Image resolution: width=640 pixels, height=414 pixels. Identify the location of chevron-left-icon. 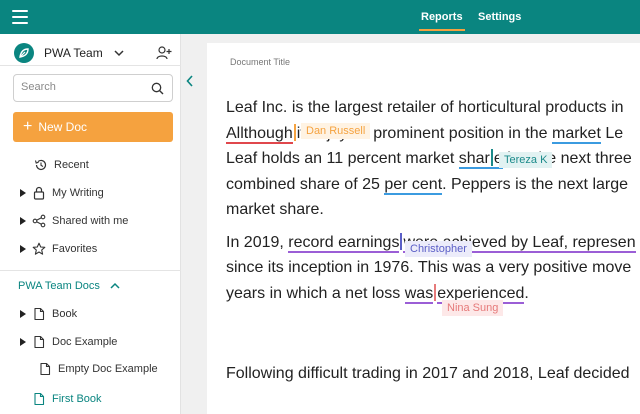
(189, 81).